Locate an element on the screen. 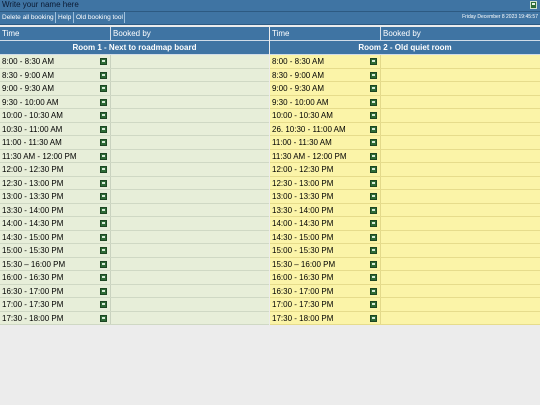 The width and height of the screenshot is (540, 405). time-slot-row: 9:30 - 10:00 AM is located at coordinates (134, 102).